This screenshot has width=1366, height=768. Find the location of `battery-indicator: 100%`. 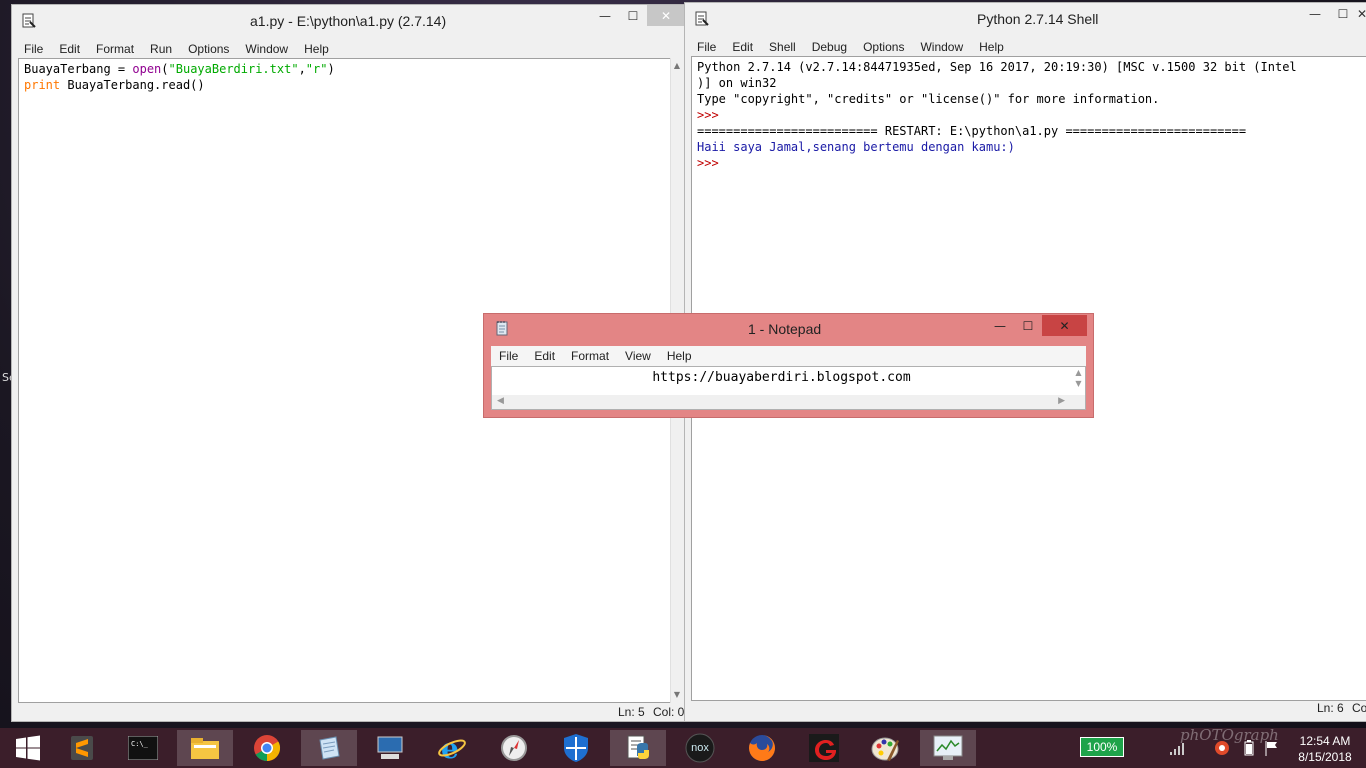

battery-indicator: 100% is located at coordinates (1102, 747).